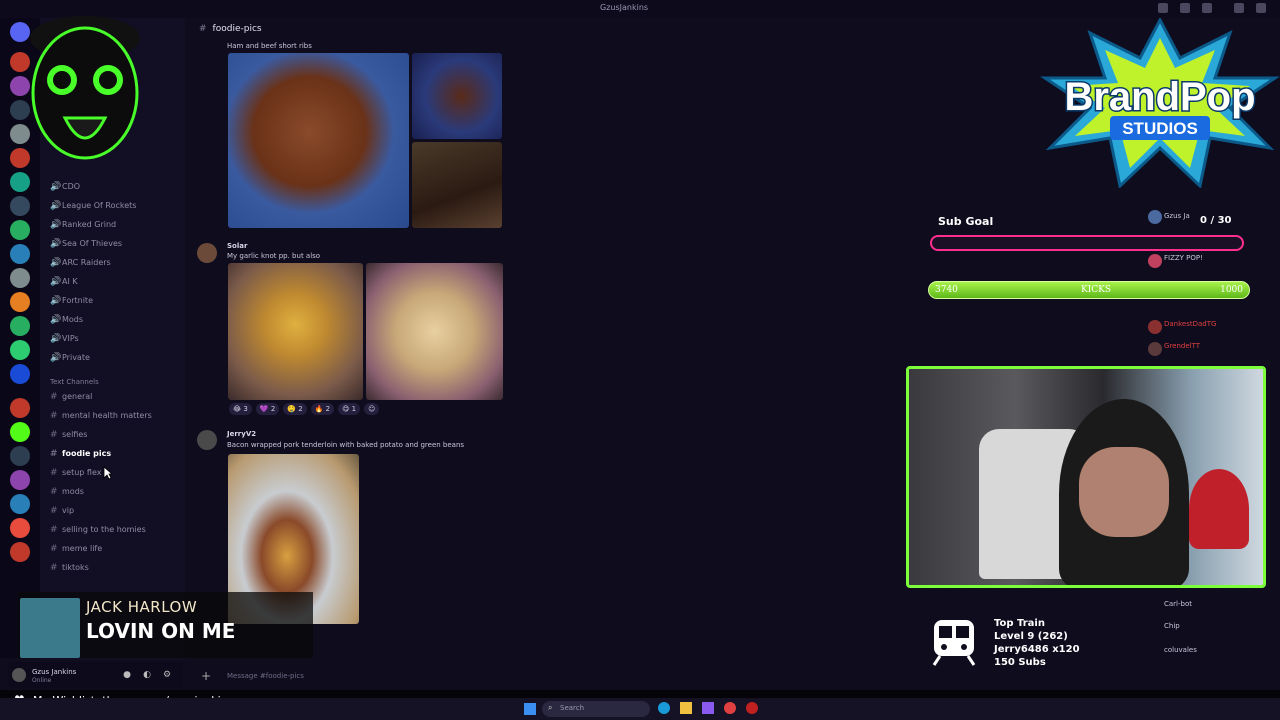 The height and width of the screenshot is (720, 1280). Describe the element at coordinates (1239, 8) in the screenshot. I see `minimize-icon` at that location.